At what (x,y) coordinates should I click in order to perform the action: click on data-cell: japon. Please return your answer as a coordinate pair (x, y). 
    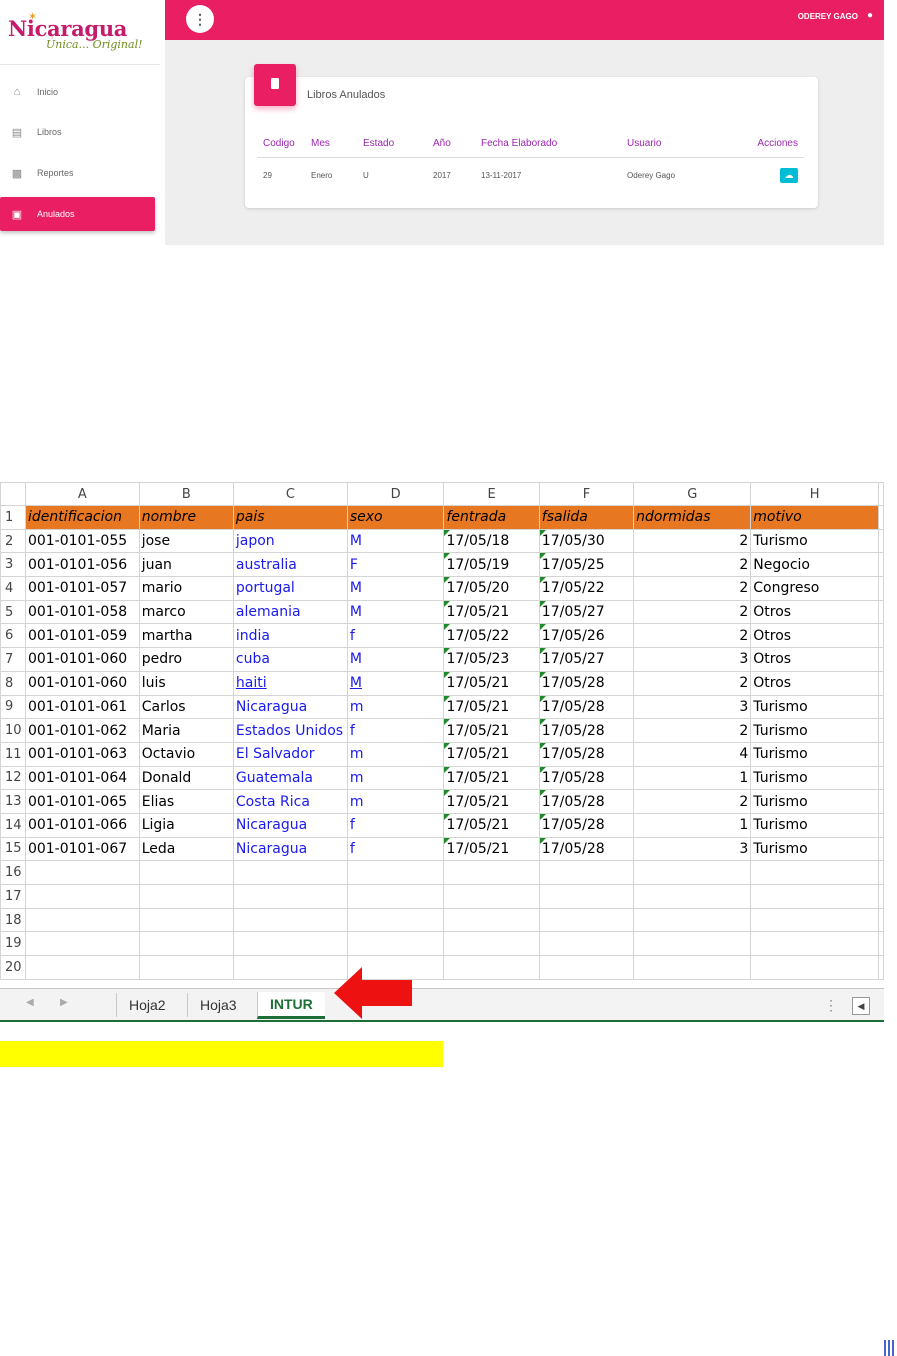
    Looking at the image, I should click on (290, 541).